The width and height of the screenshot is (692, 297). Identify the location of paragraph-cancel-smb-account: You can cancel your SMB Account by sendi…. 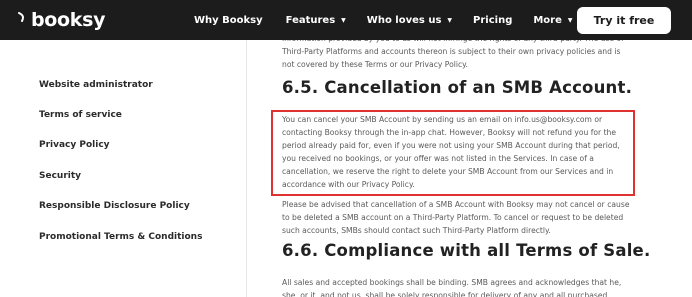
(451, 152).